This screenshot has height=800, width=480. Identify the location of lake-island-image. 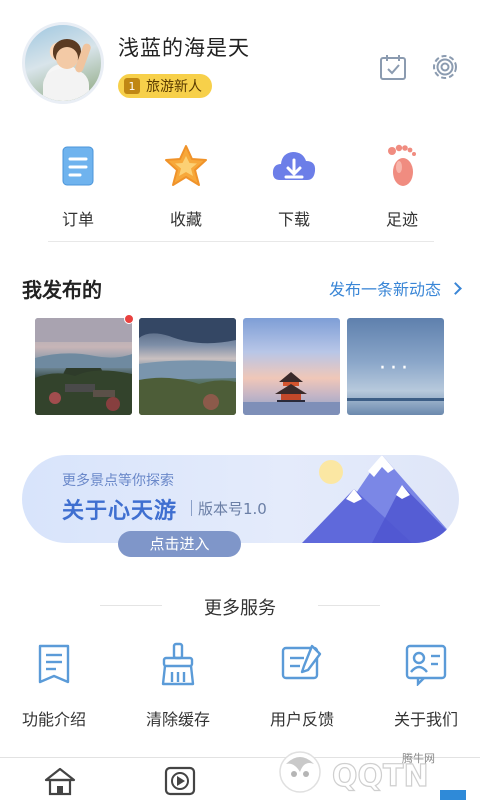
(83, 366).